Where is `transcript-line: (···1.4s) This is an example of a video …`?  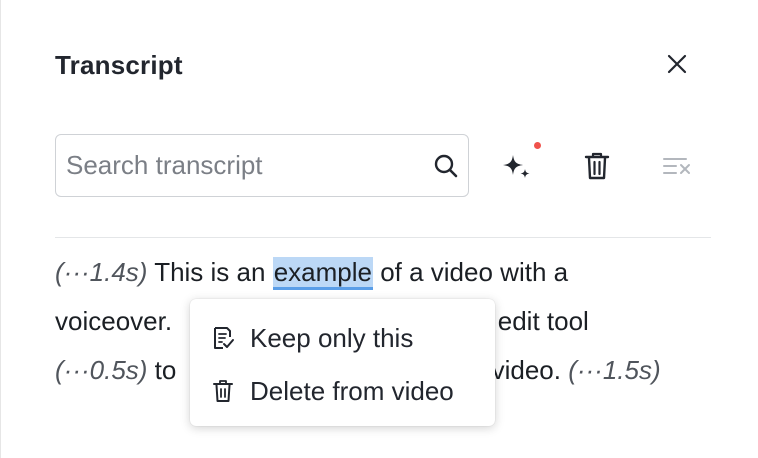
transcript-line: (···1.4s) This is an example of a video … is located at coordinates (385, 272).